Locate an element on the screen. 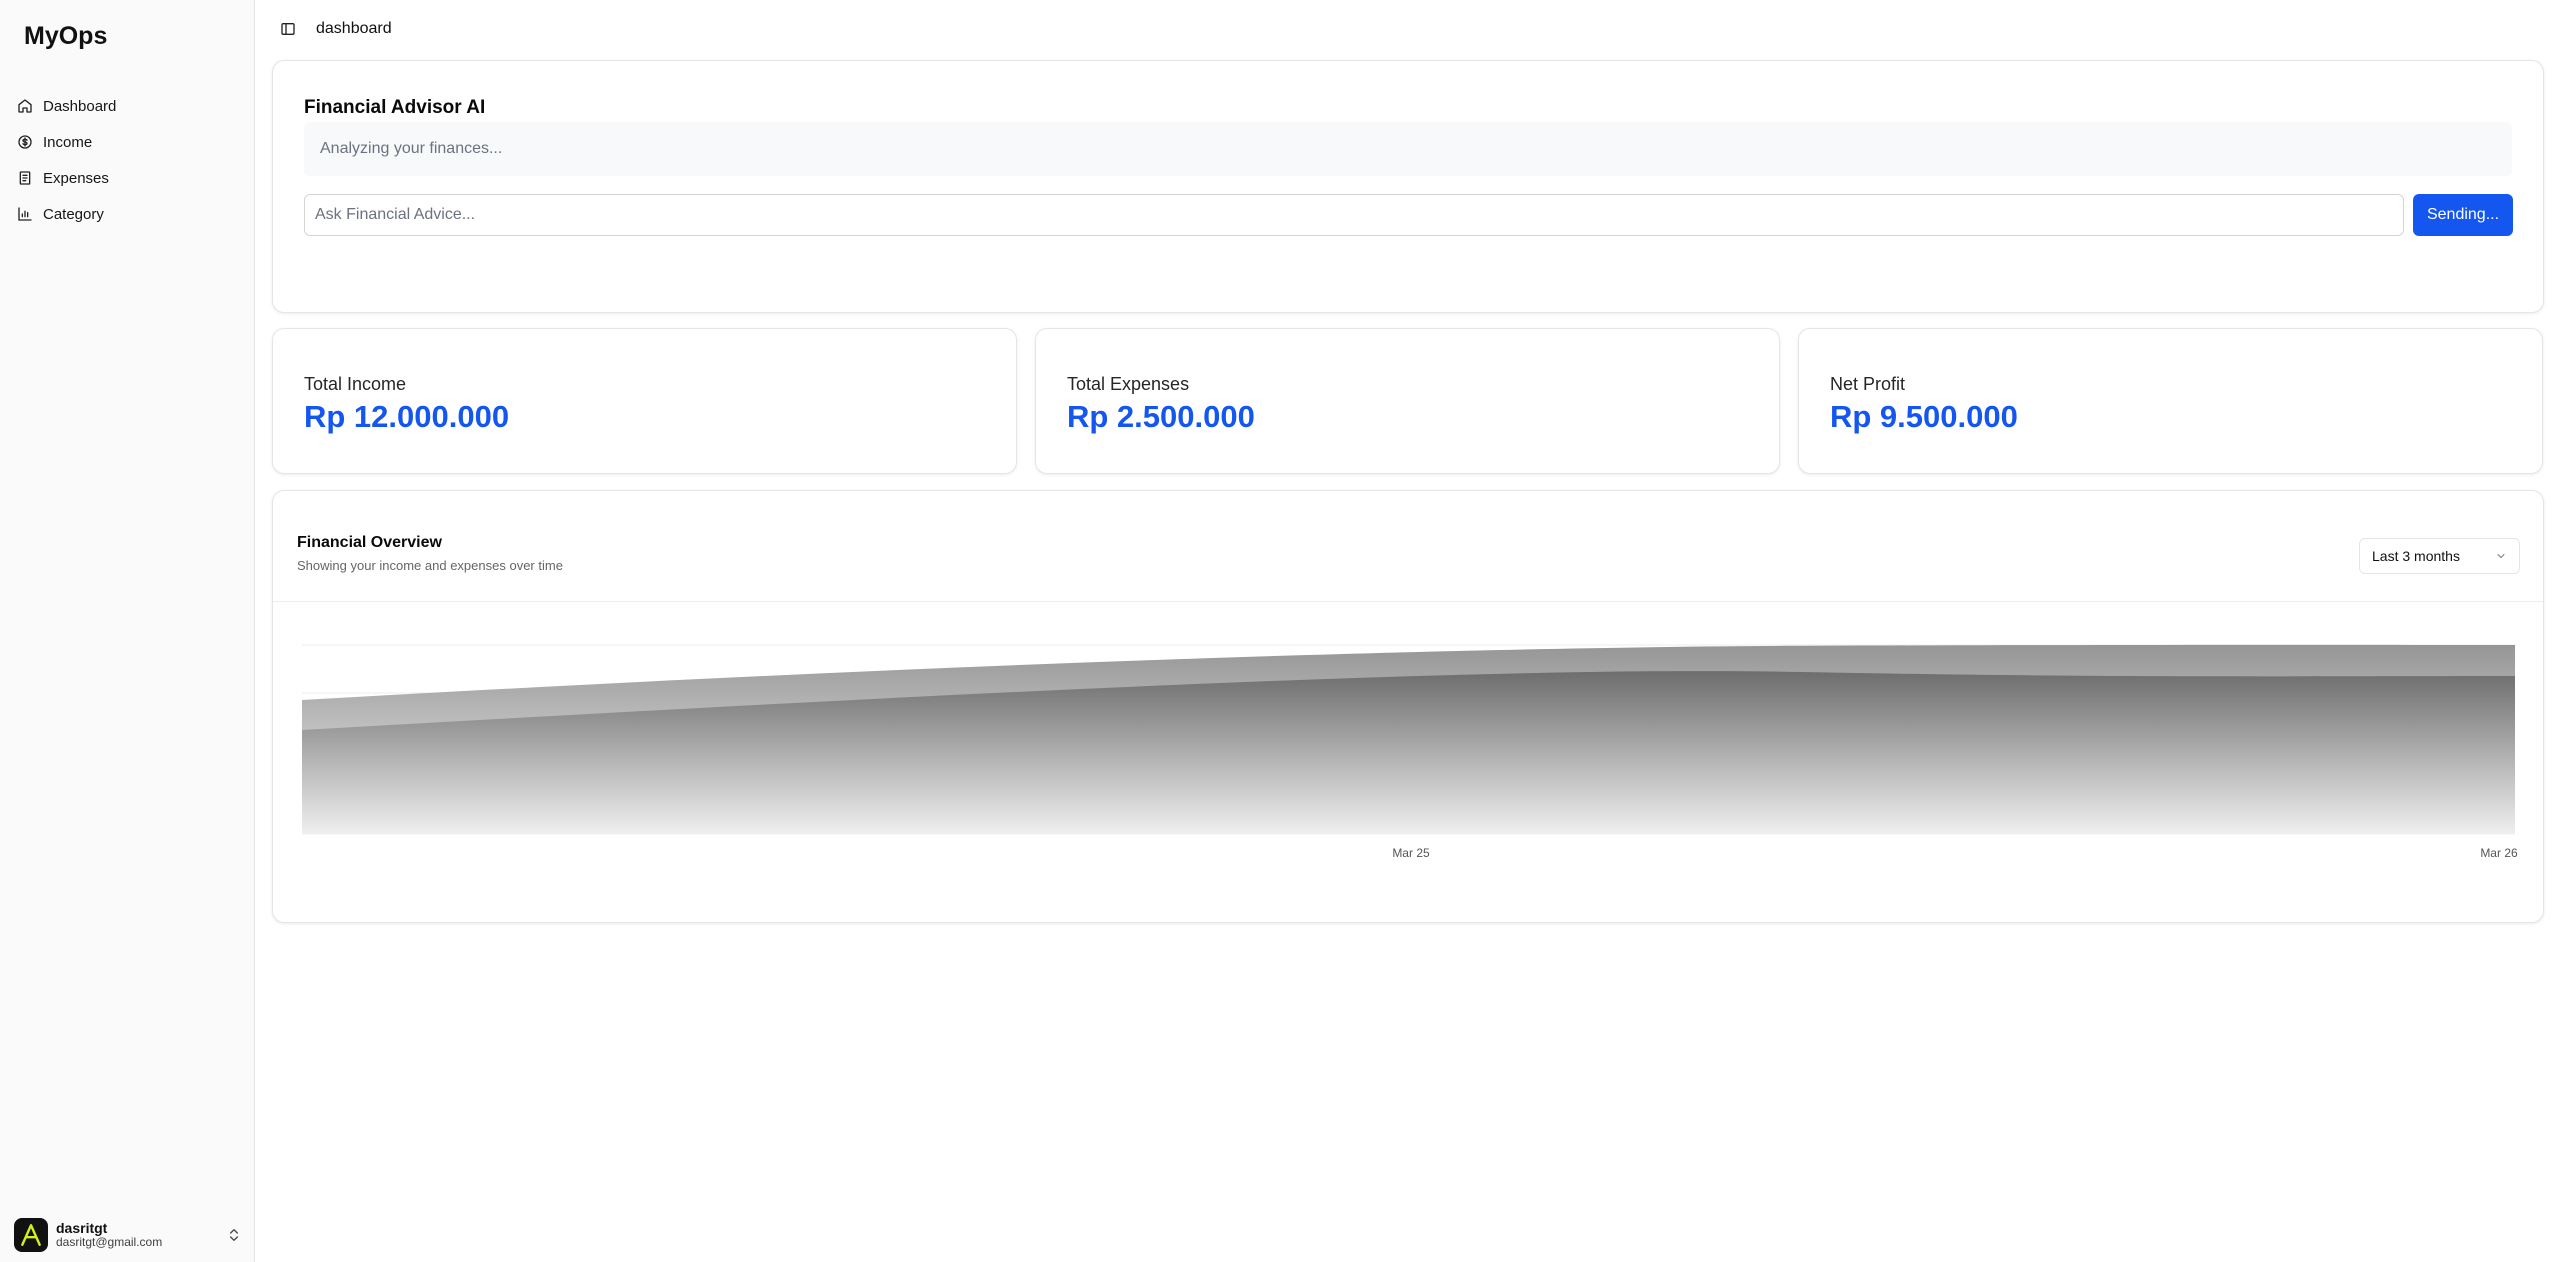  stat-value: Rp 12.000.000 is located at coordinates (407, 416).